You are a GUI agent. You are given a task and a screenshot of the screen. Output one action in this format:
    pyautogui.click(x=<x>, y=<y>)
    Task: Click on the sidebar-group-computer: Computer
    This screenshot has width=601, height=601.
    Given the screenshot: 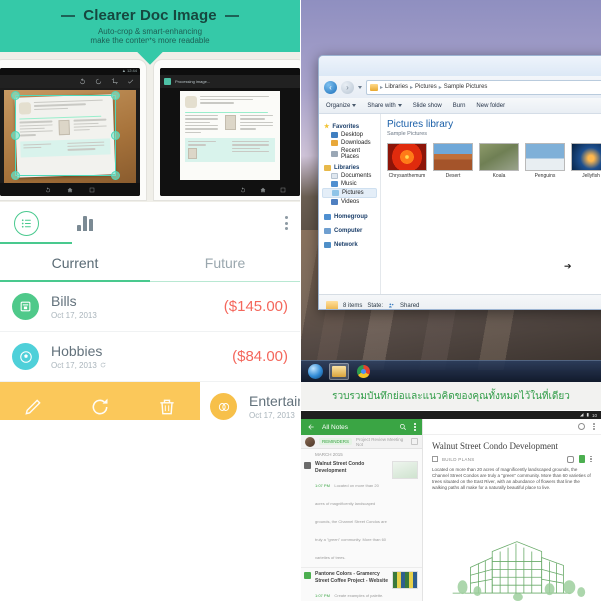 What is the action you would take?
    pyautogui.click(x=350, y=231)
    